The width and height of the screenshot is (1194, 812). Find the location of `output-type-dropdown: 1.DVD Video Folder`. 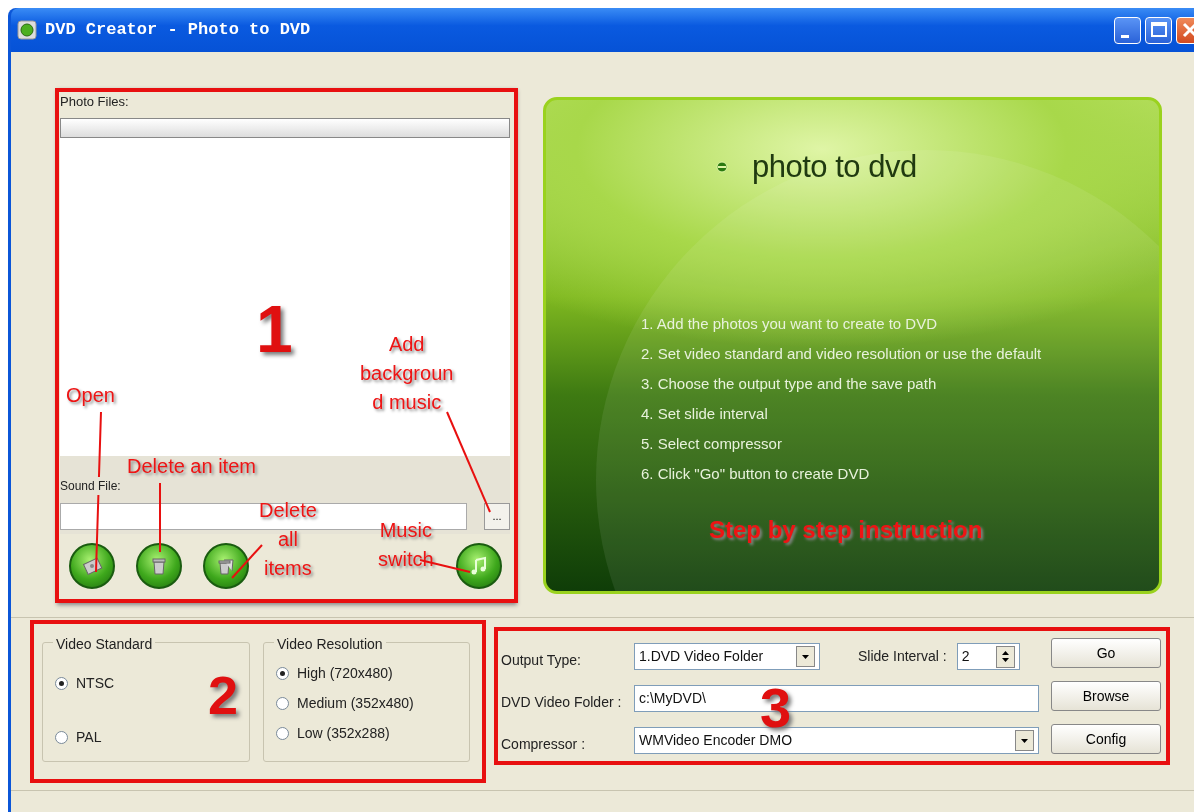

output-type-dropdown: 1.DVD Video Folder is located at coordinates (727, 656).